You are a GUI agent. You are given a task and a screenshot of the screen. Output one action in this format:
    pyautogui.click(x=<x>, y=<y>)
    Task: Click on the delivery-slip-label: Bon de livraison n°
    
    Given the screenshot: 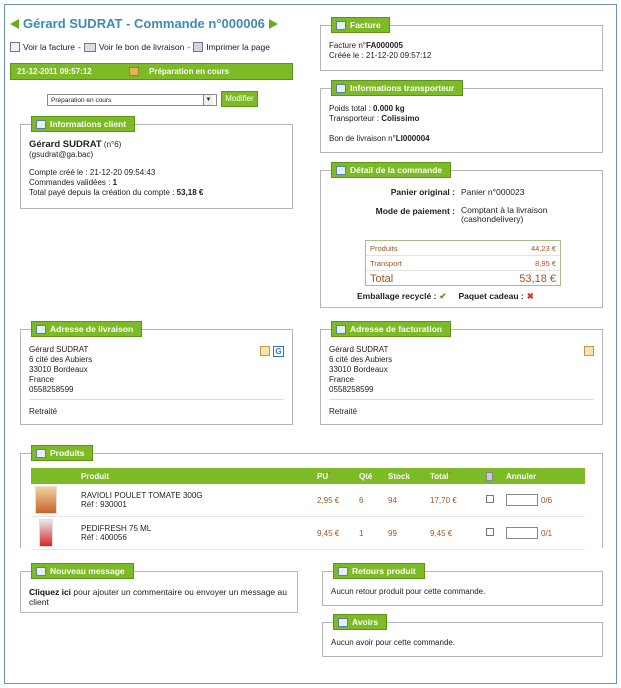 What is the action you would take?
    pyautogui.click(x=362, y=138)
    